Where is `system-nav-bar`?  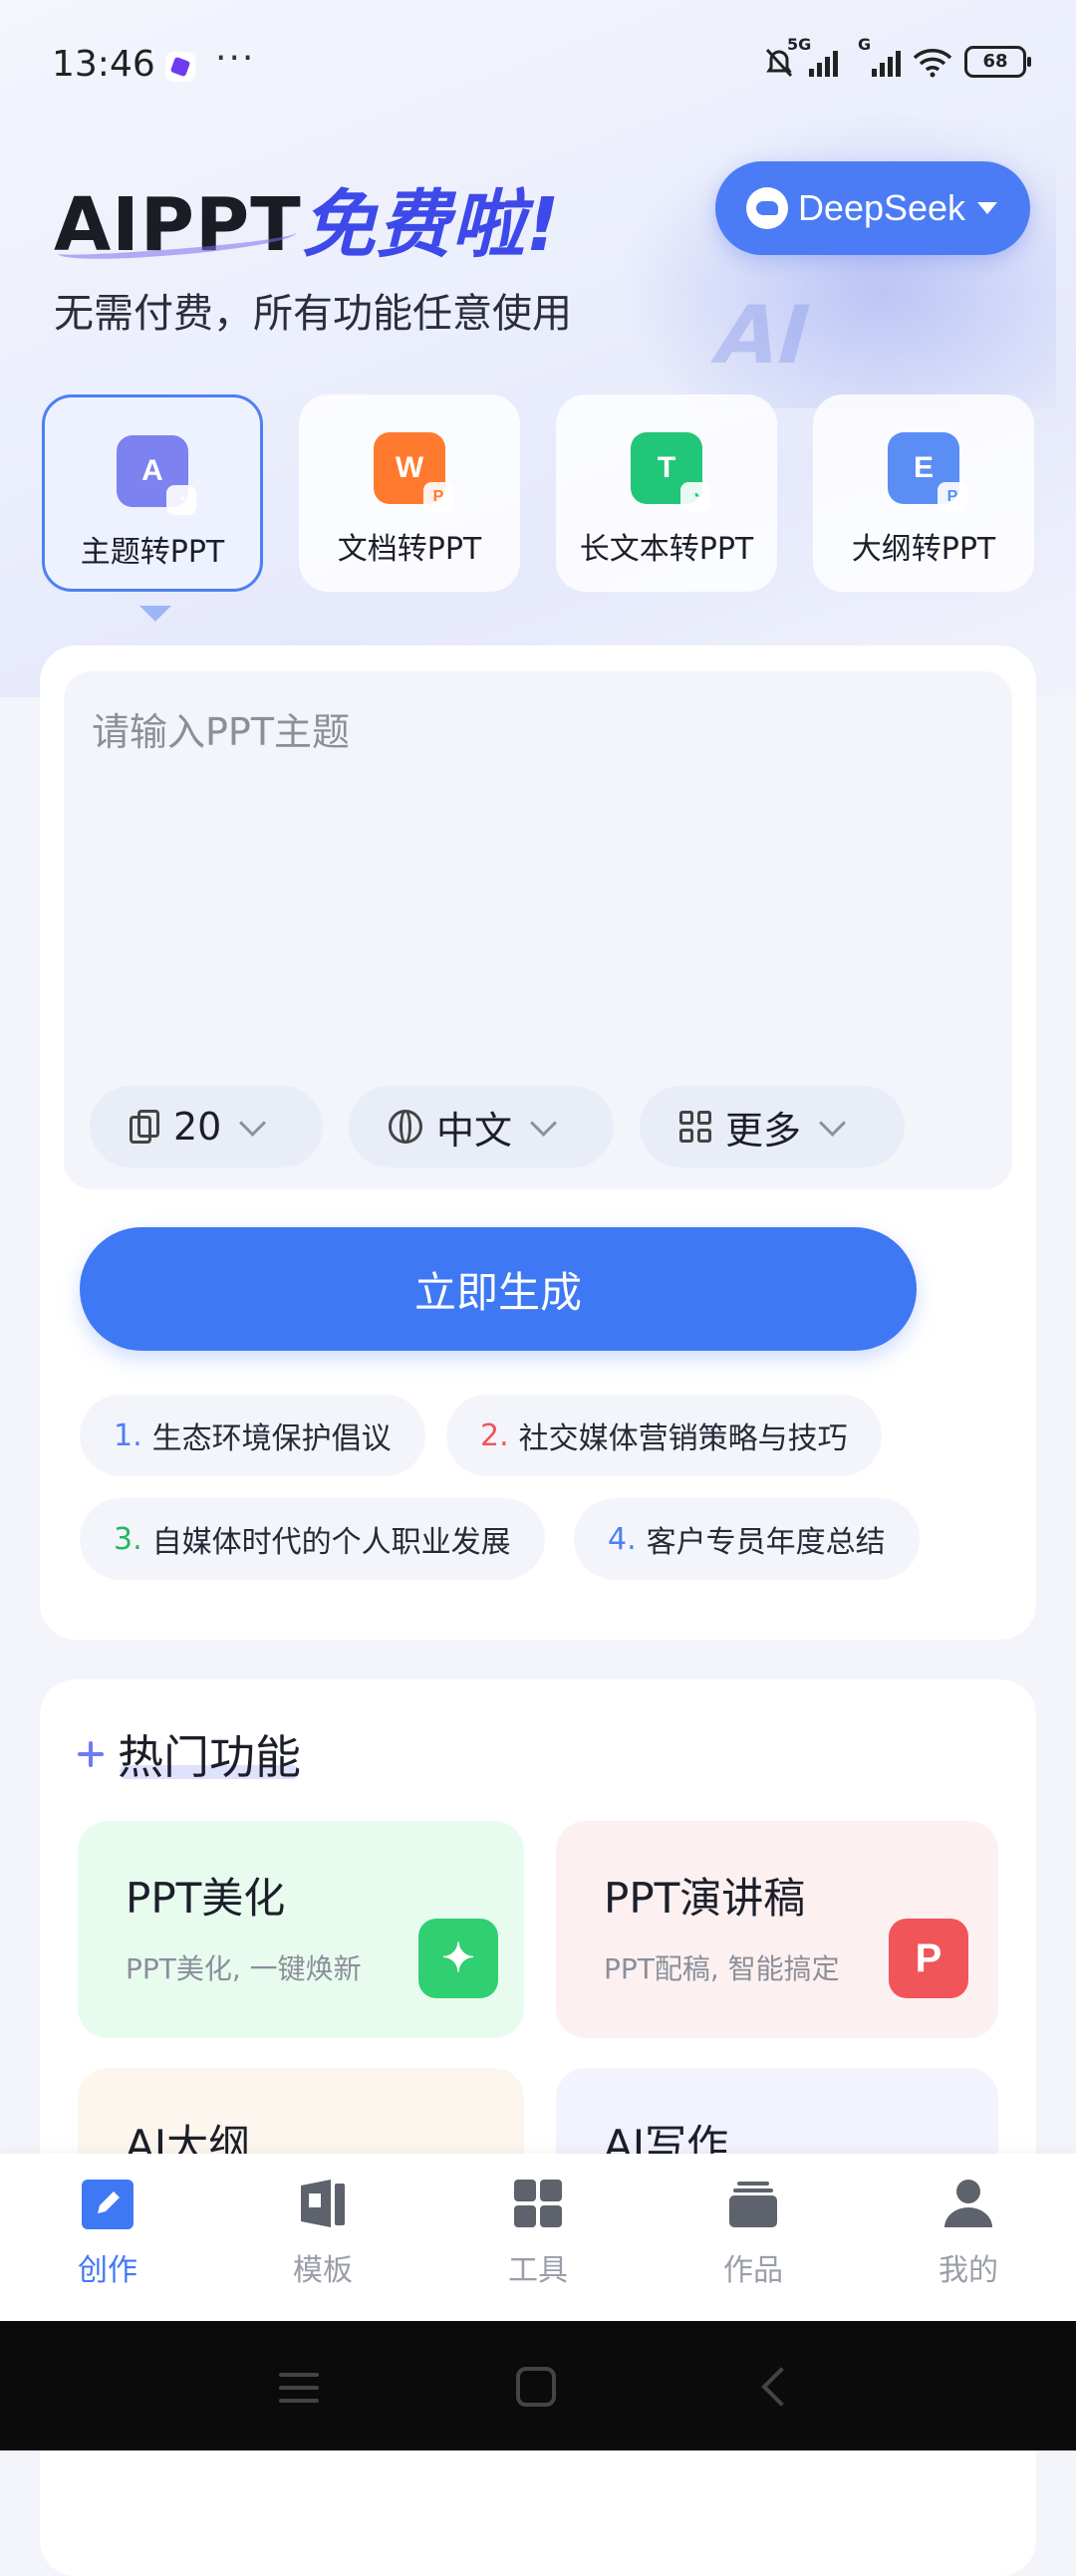
system-nav-bar is located at coordinates (538, 2385).